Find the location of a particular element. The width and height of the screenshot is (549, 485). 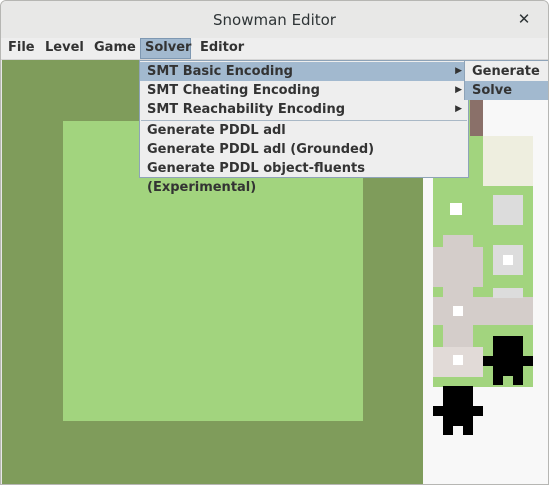

snow-tile is located at coordinates (508, 161).